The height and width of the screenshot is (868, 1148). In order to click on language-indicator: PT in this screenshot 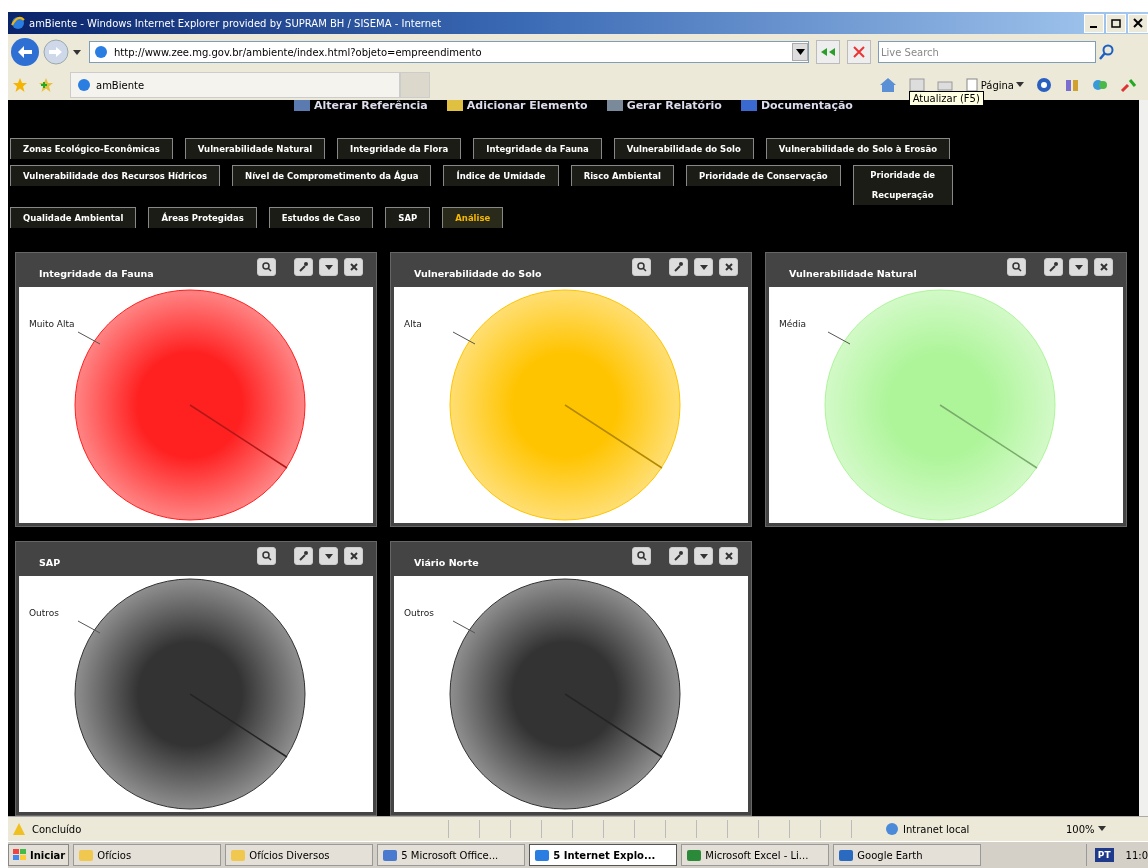, I will do `click(1104, 855)`.